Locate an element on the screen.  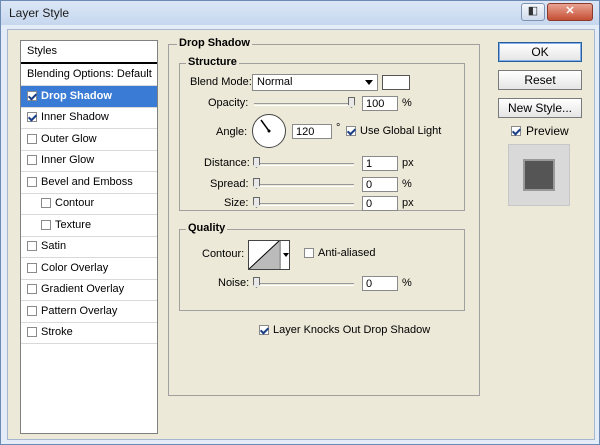
size-unit: px is located at coordinates (408, 203).